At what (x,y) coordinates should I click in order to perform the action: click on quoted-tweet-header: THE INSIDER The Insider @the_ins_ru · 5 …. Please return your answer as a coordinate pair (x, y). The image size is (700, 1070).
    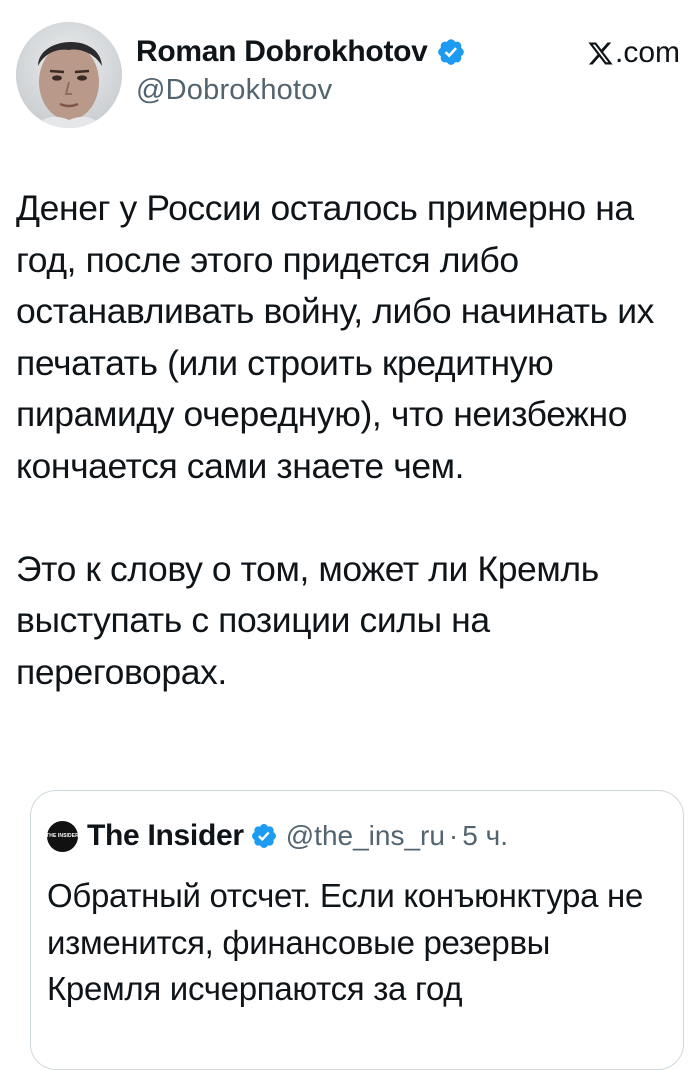
    Looking at the image, I should click on (277, 836).